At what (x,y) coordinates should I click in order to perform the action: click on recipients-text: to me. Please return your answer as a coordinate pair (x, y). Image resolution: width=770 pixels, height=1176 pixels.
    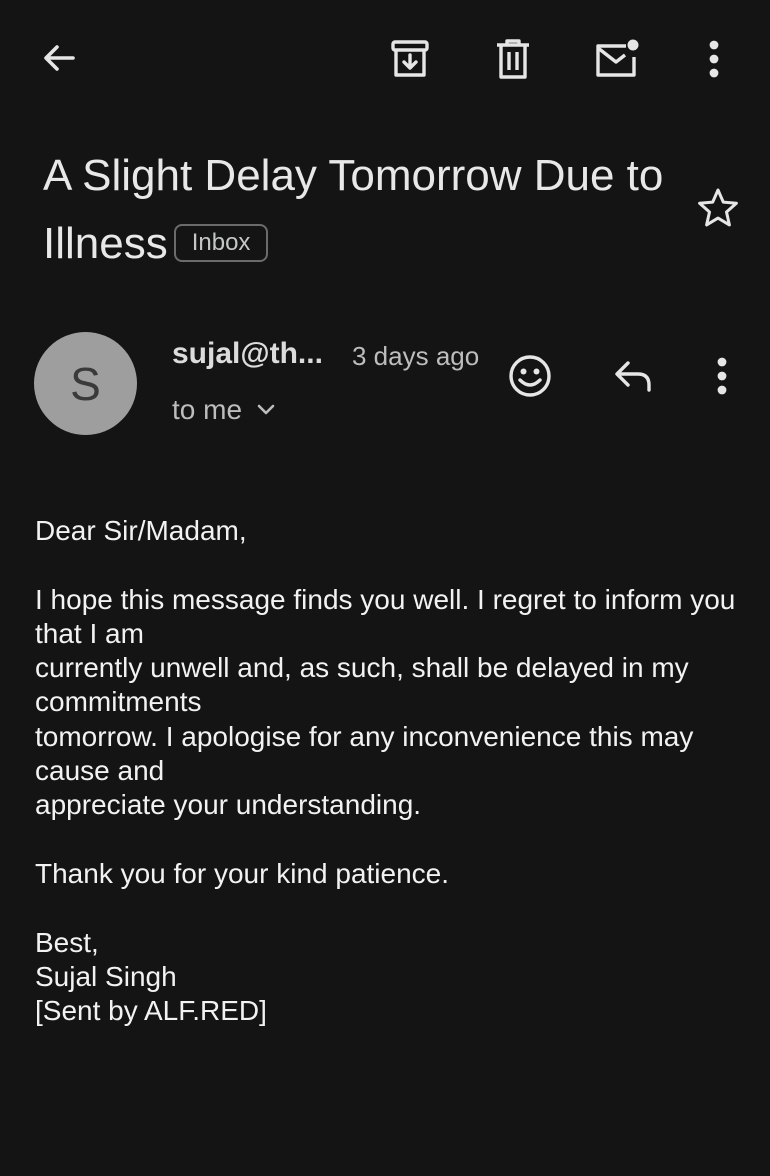
    Looking at the image, I should click on (207, 409).